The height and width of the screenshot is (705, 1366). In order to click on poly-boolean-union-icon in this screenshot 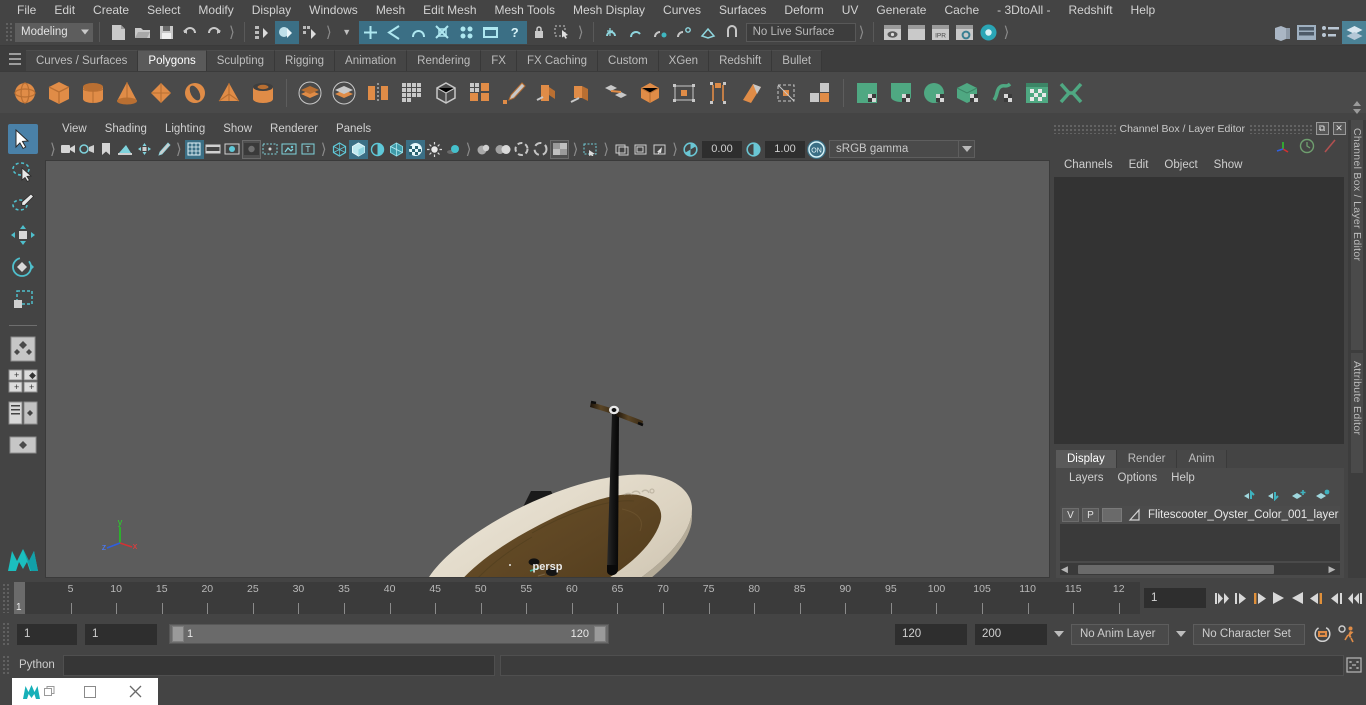, I will do `click(310, 93)`.